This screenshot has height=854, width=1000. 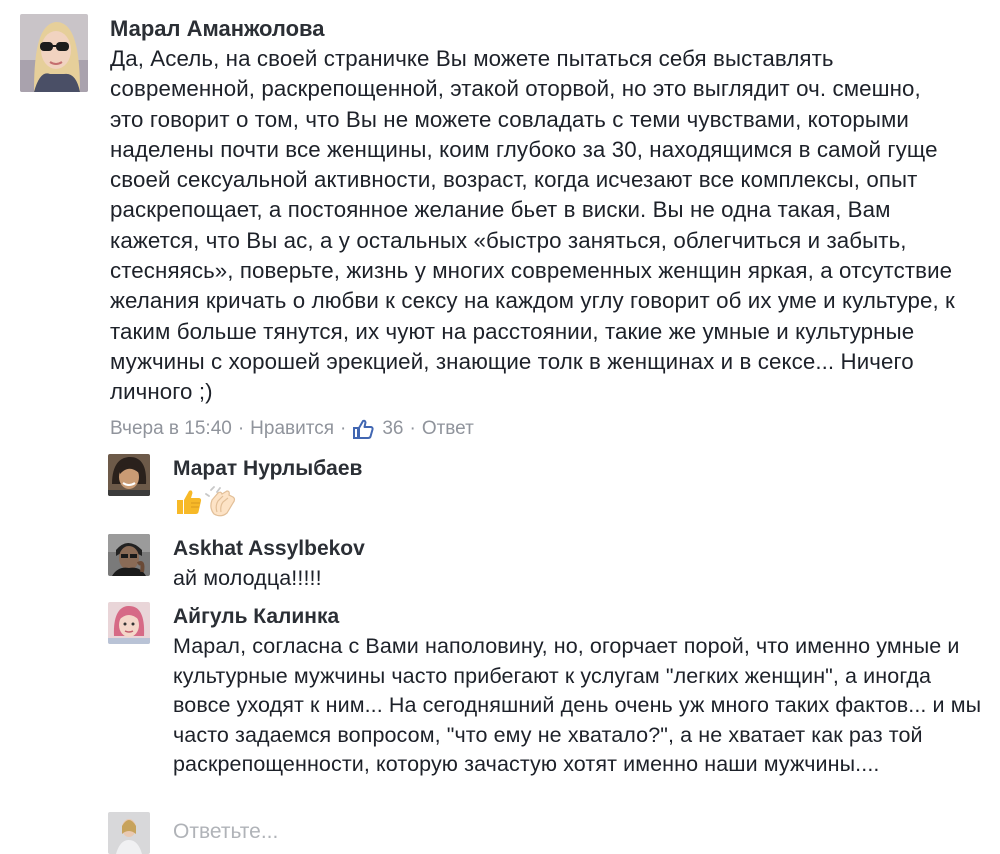 I want to click on reply-comment: Марат Нурлыбаев, so click(x=550, y=486).